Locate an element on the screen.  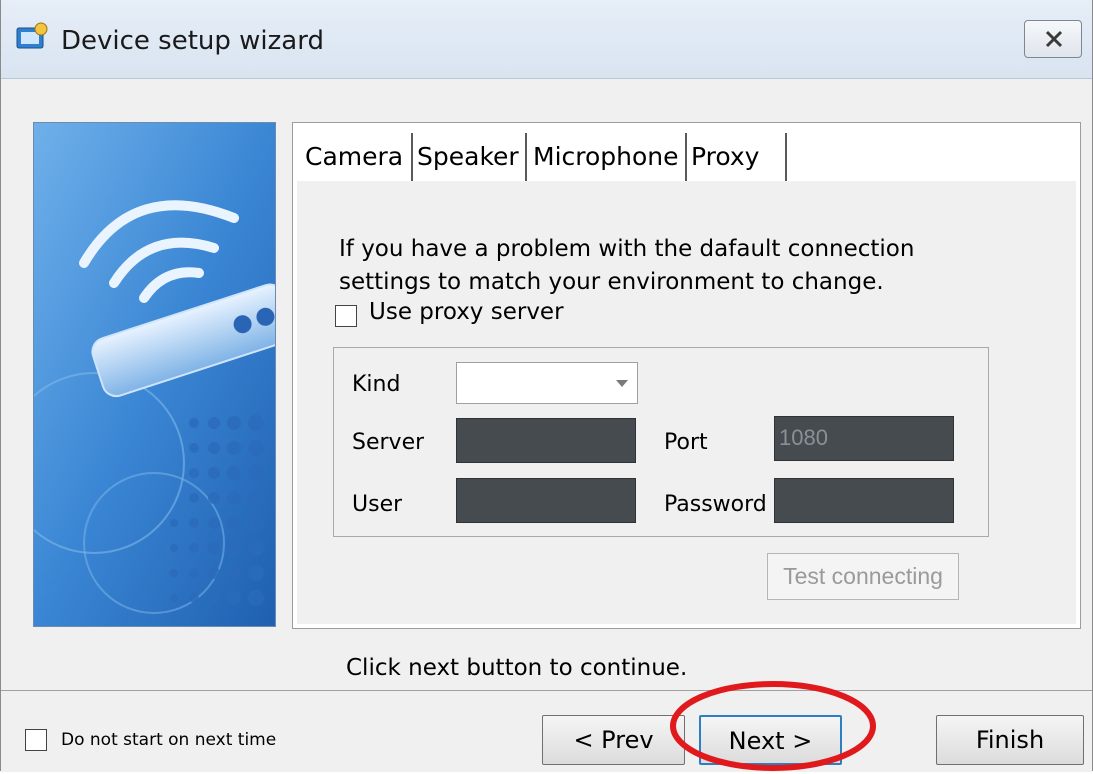
tab-camera: Camera is located at coordinates (357, 157).